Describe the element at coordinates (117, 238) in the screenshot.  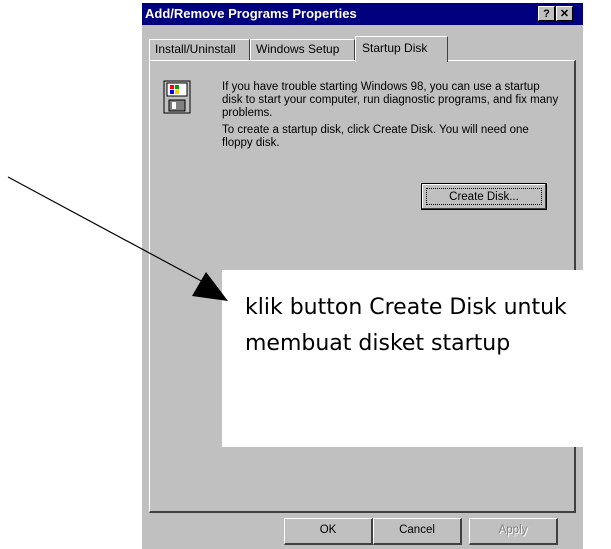
I see `annotation-arrow` at that location.